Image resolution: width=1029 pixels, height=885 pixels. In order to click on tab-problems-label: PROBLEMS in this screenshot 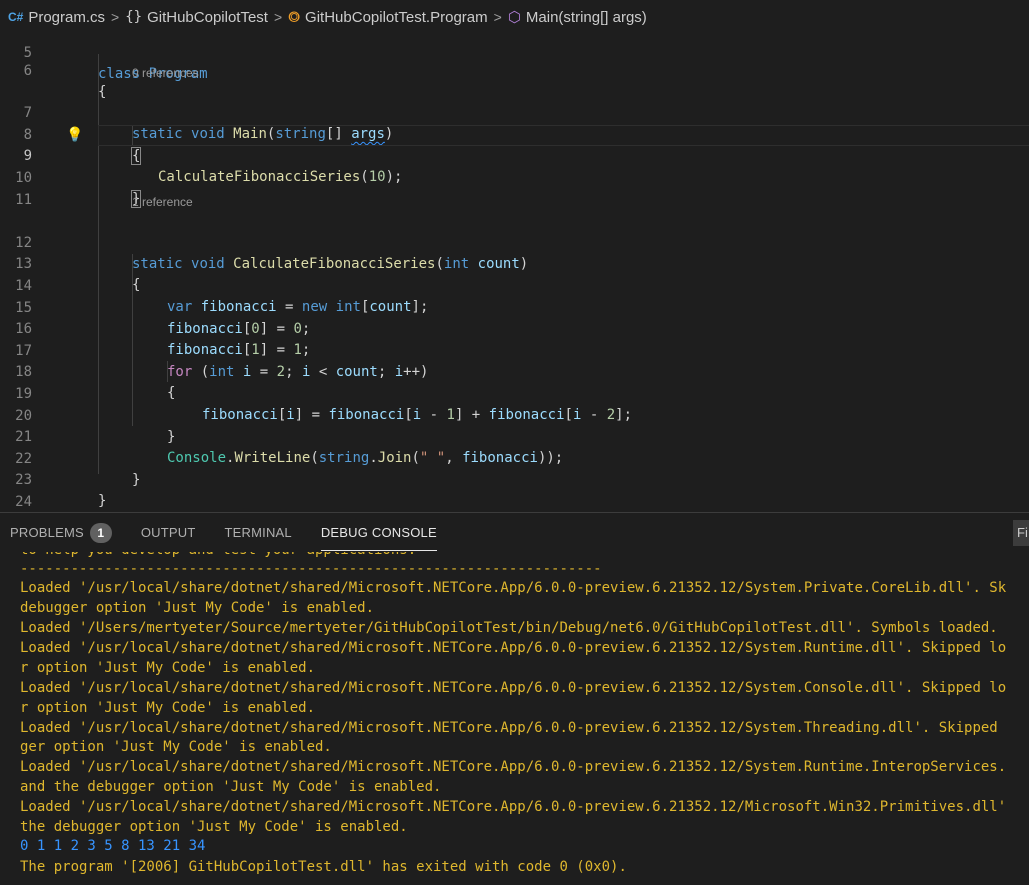, I will do `click(47, 532)`.